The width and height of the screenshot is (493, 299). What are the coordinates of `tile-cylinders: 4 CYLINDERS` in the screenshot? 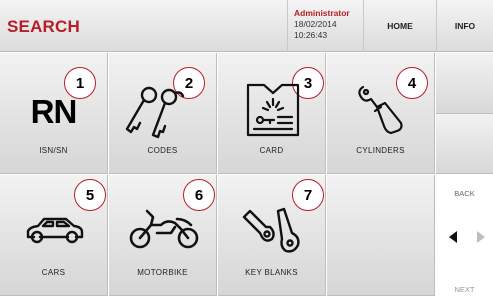 It's located at (381, 113).